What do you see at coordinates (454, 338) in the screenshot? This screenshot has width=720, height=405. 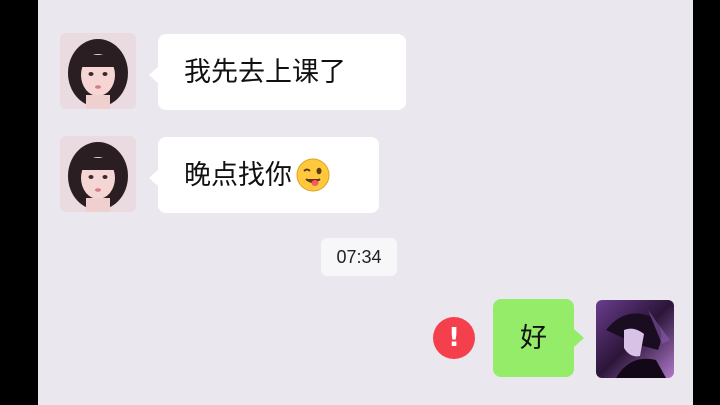 I see `send-failed-icon: !` at bounding box center [454, 338].